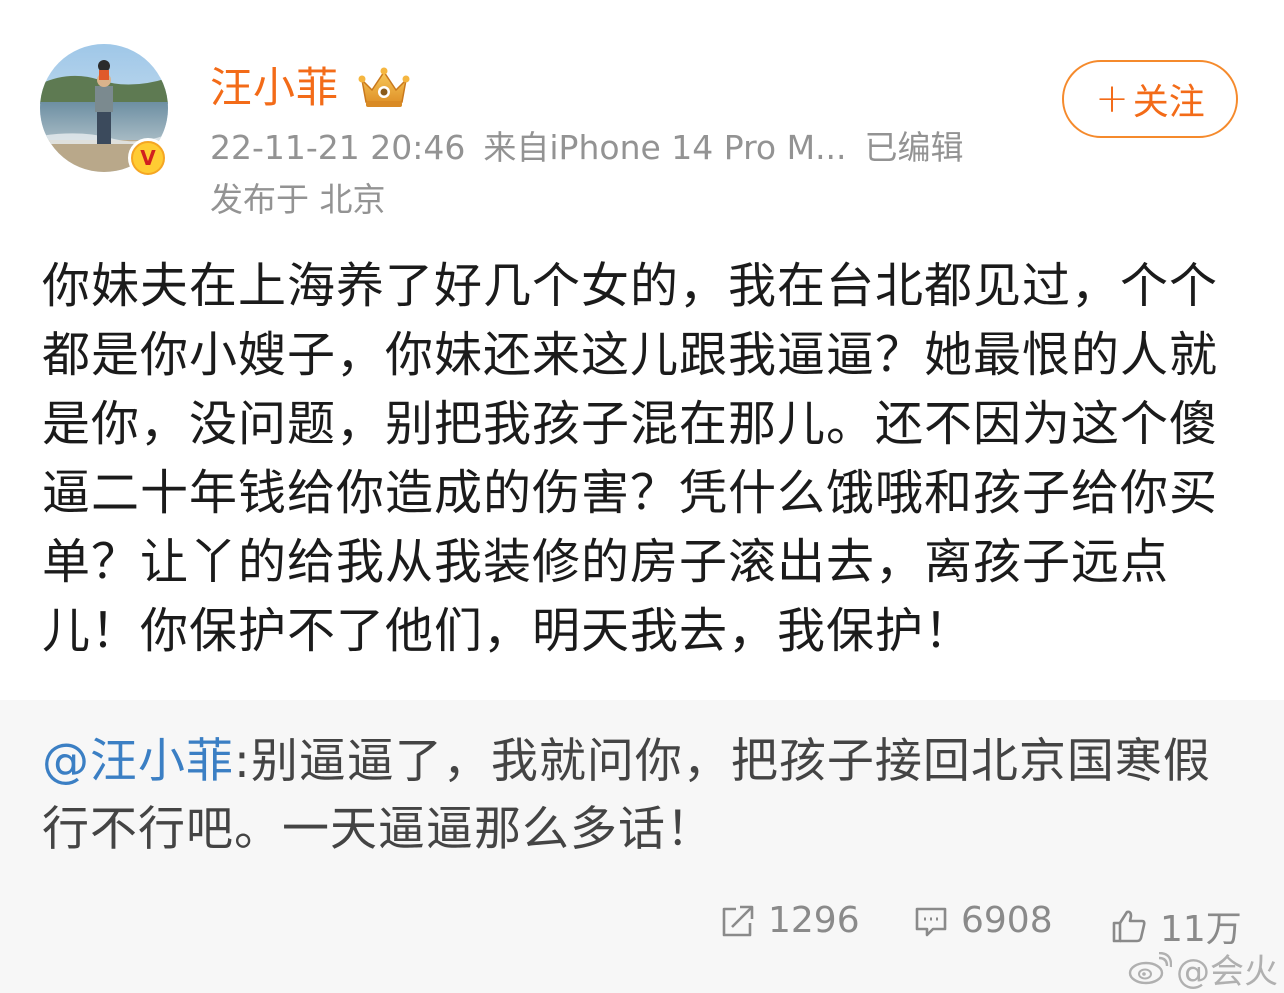 The width and height of the screenshot is (1284, 993). Describe the element at coordinates (637, 796) in the screenshot. I see `retweet-text: @汪小菲:别逼逼了，我就问你，把孩子接回北京国寒假行不行吧。一天逼逼那么多话！` at that location.